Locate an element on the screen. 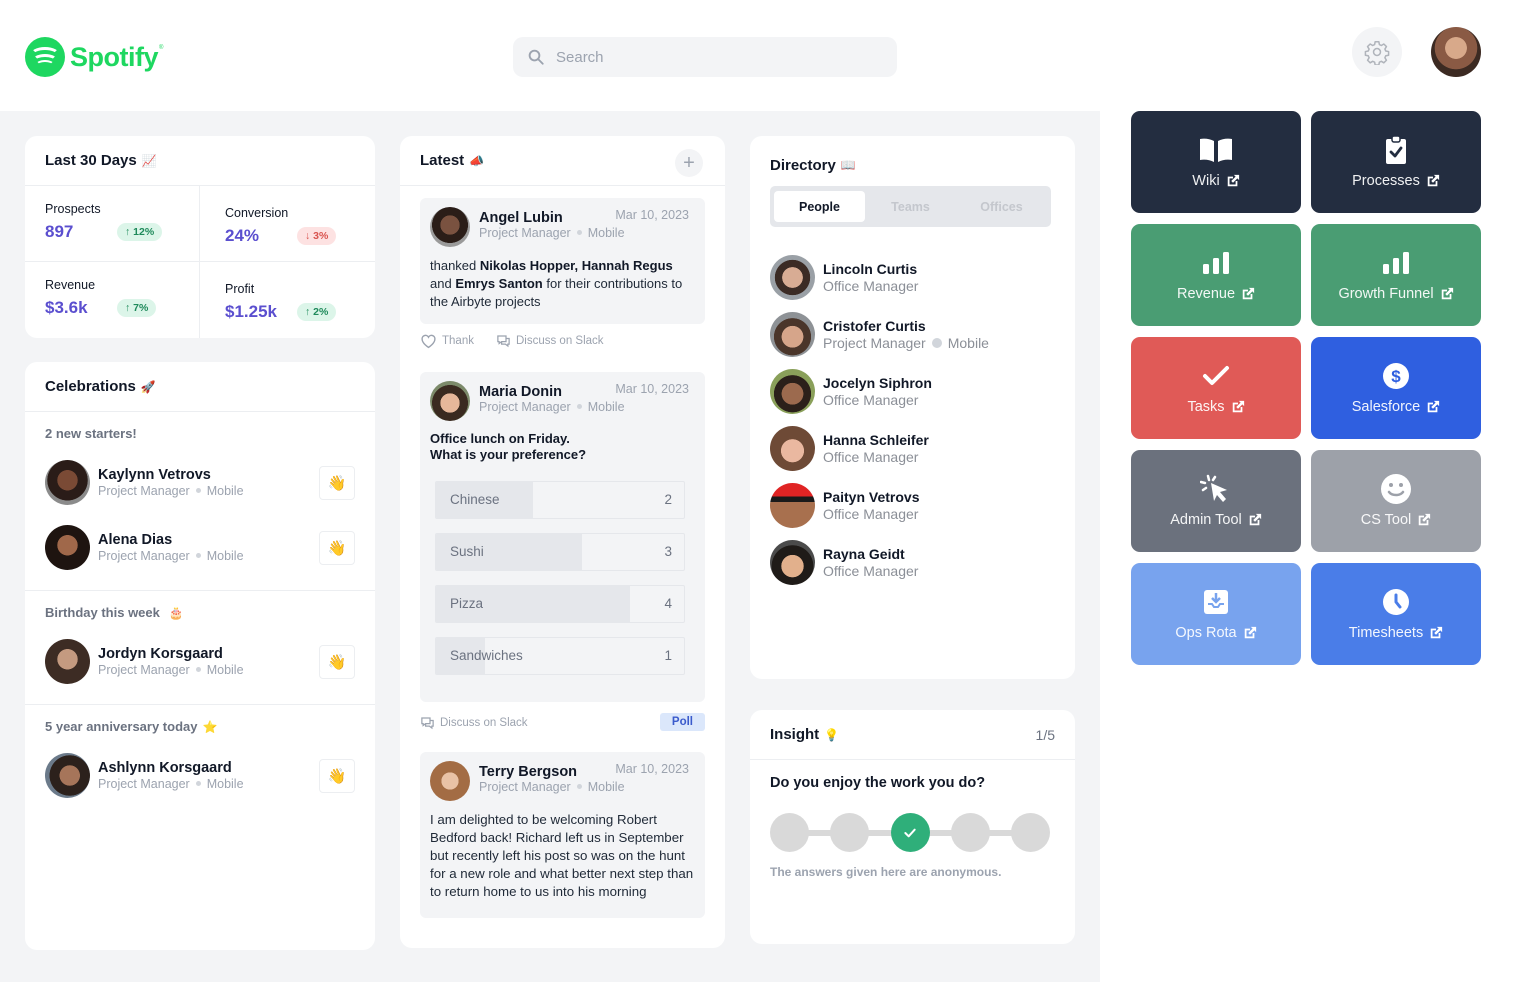 The width and height of the screenshot is (1520, 982). poll-option: Chinese 2 is located at coordinates (560, 500).